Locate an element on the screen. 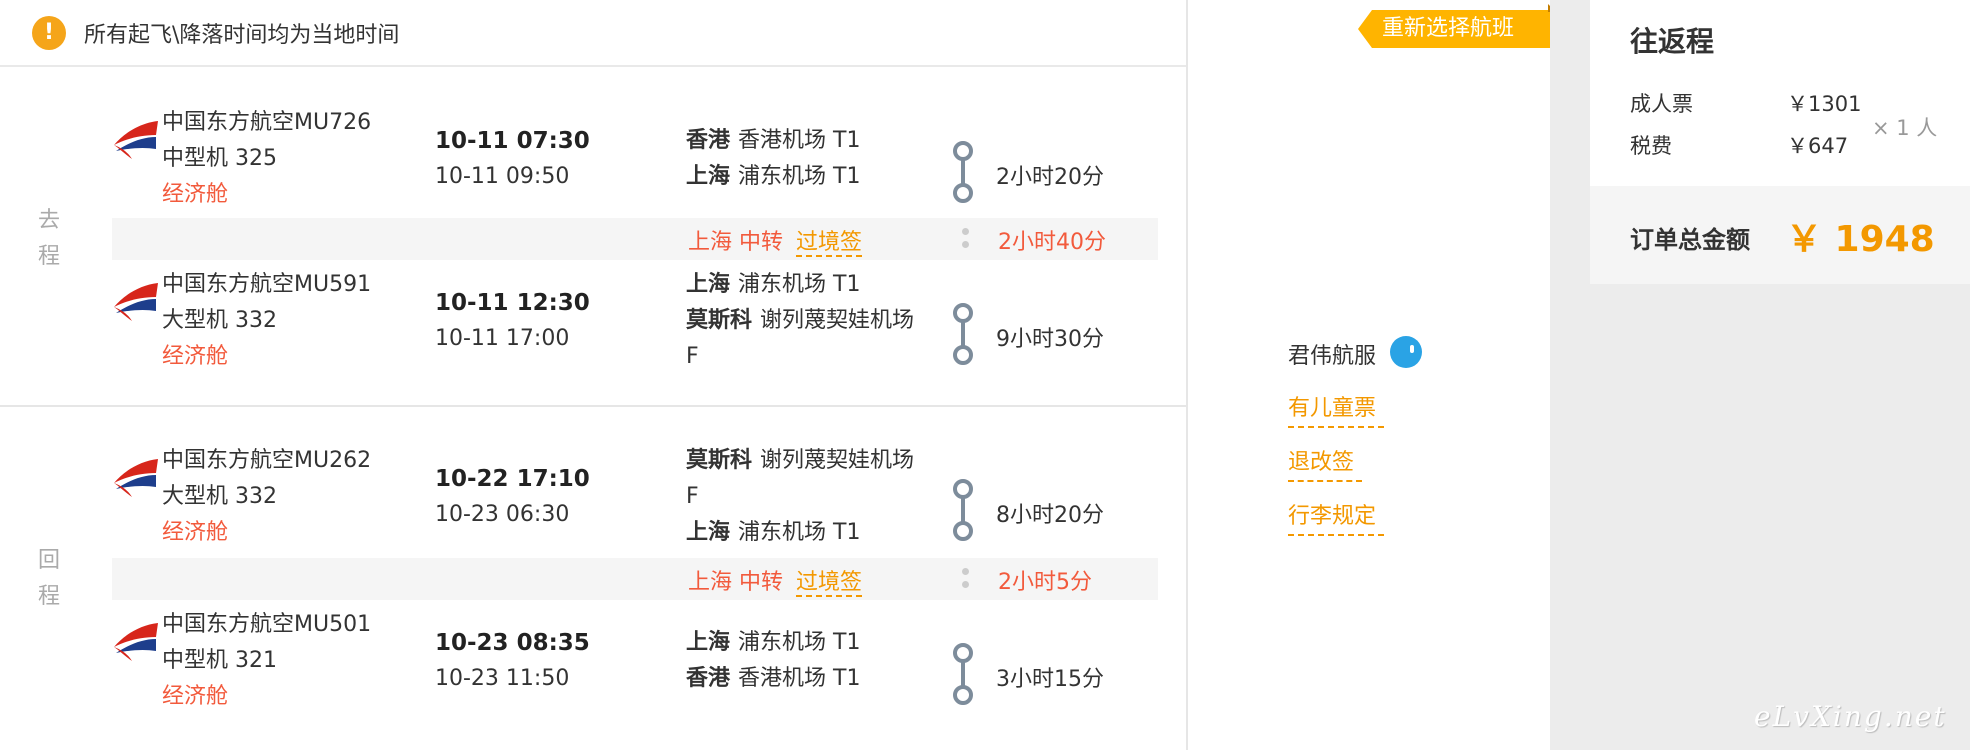 Image resolution: width=1970 pixels, height=750 pixels. warning-icon: ! is located at coordinates (49, 32).